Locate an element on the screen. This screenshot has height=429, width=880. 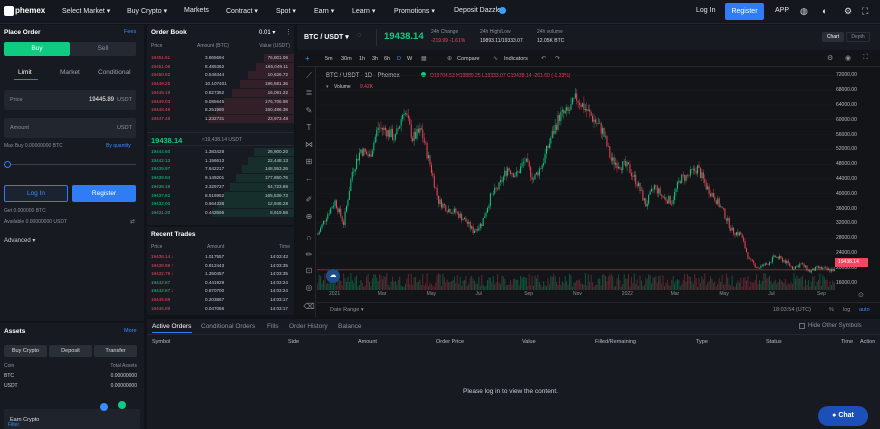
nav-promotions: Promotions ▾ is located at coordinates (414, 11).